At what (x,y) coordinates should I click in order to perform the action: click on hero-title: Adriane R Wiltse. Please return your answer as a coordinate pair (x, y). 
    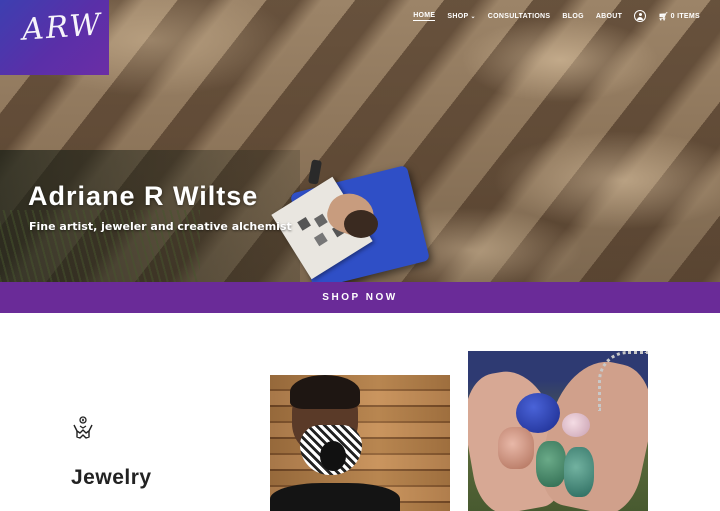
    Looking at the image, I should click on (143, 196).